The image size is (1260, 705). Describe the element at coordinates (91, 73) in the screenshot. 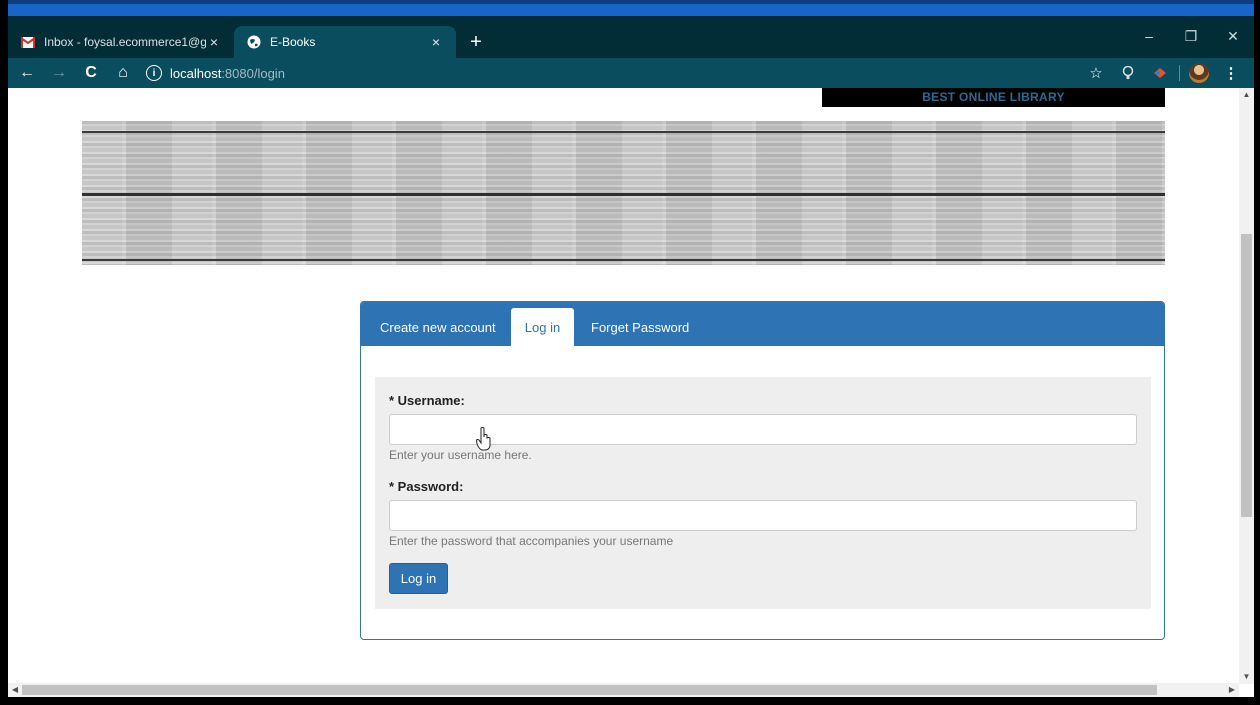

I see `reload-button: C` at that location.